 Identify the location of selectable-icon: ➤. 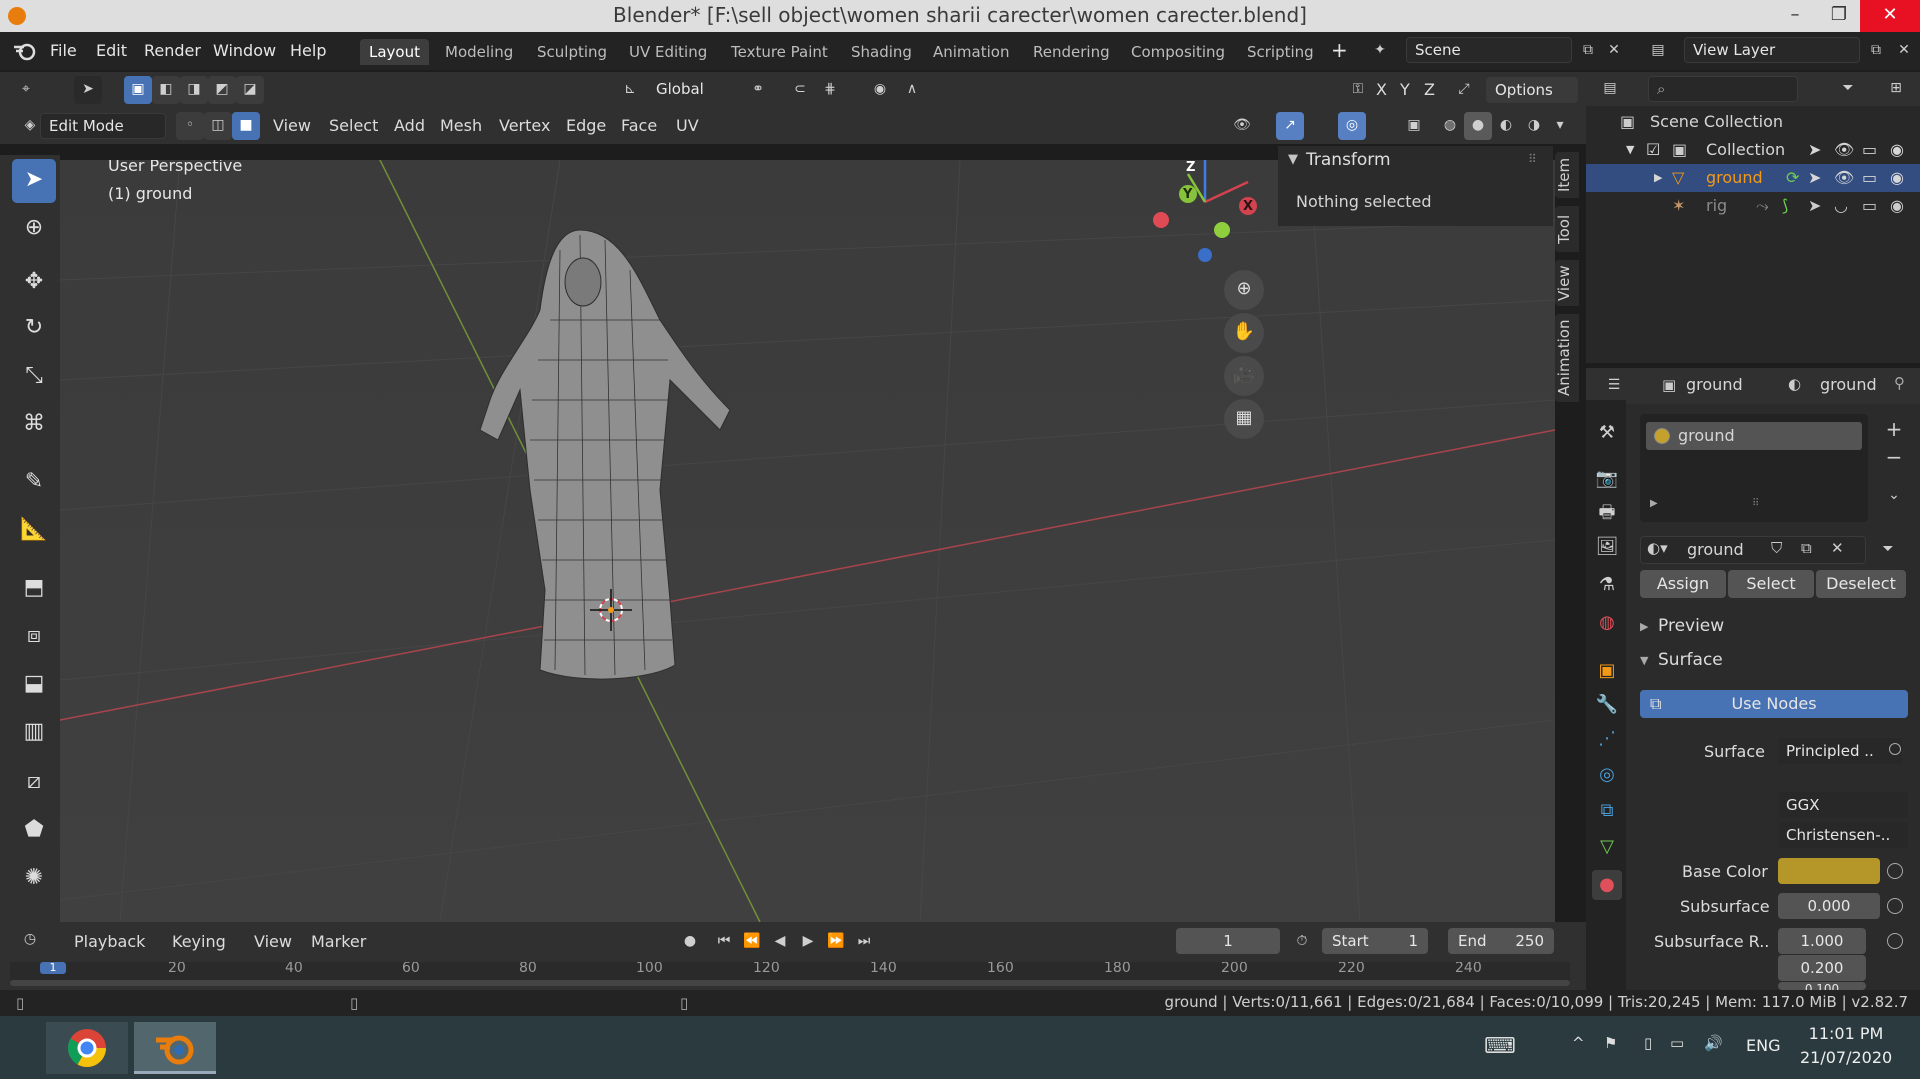
(1814, 178).